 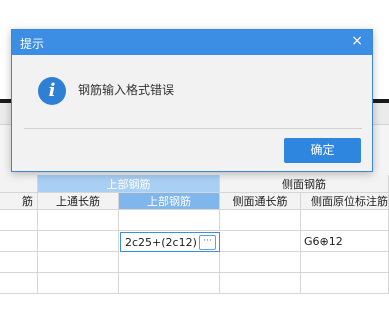 What do you see at coordinates (345, 241) in the screenshot?
I see `side-original-cell: G6⊕12` at bounding box center [345, 241].